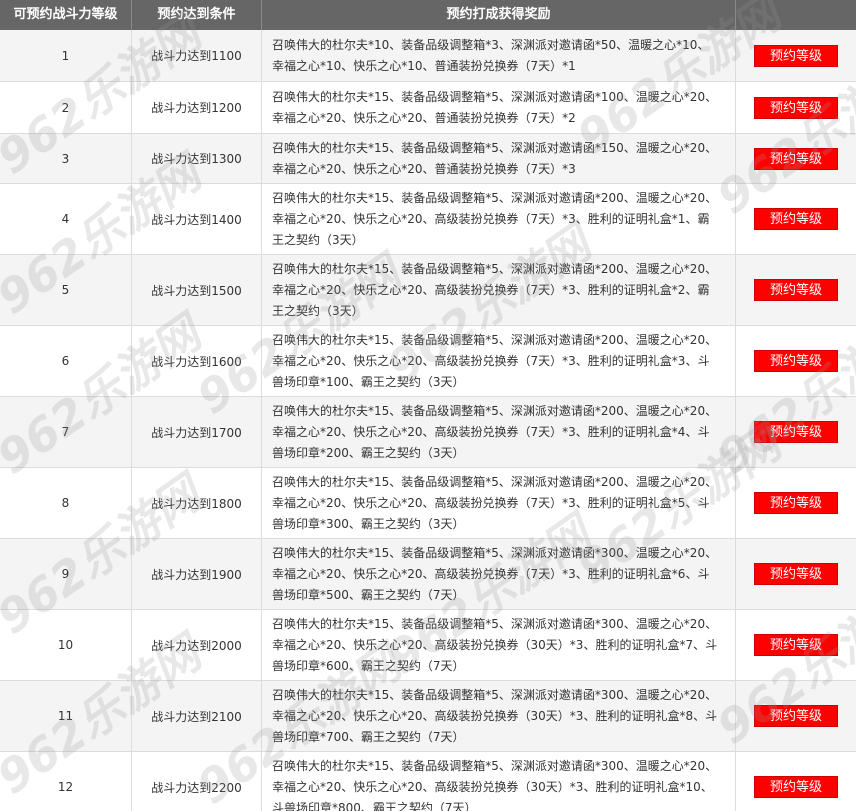  I want to click on level-cell: 3, so click(66, 158).